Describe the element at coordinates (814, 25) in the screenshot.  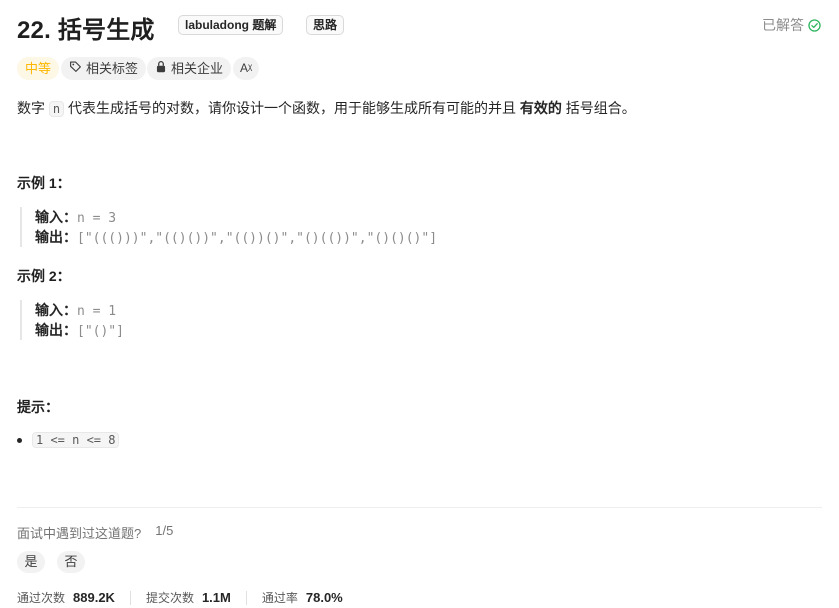
I see `check-circle-icon` at that location.